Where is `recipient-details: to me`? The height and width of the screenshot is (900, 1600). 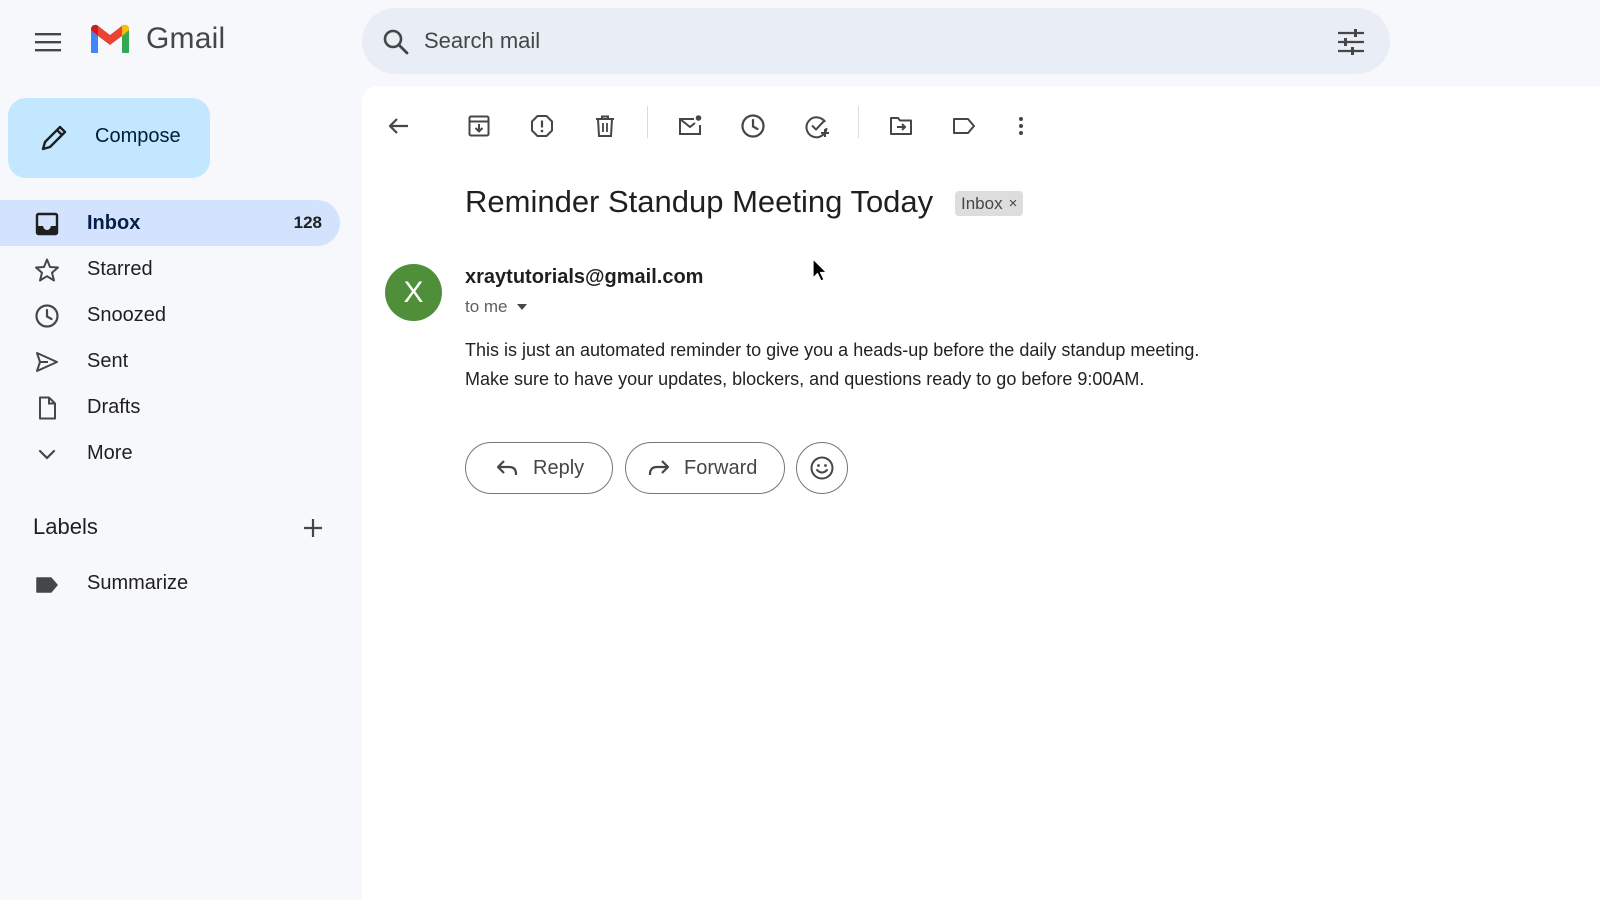 recipient-details: to me is located at coordinates (496, 307).